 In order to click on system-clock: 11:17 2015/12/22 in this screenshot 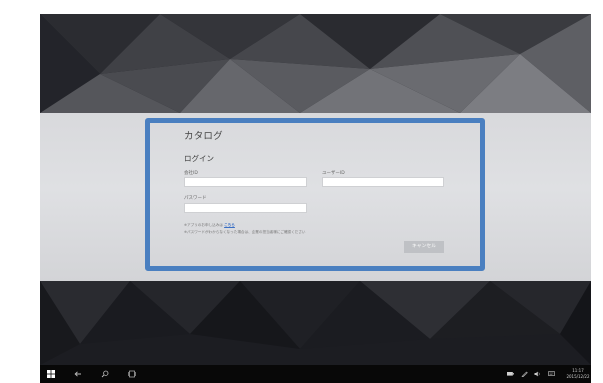, I will do `click(578, 373)`.